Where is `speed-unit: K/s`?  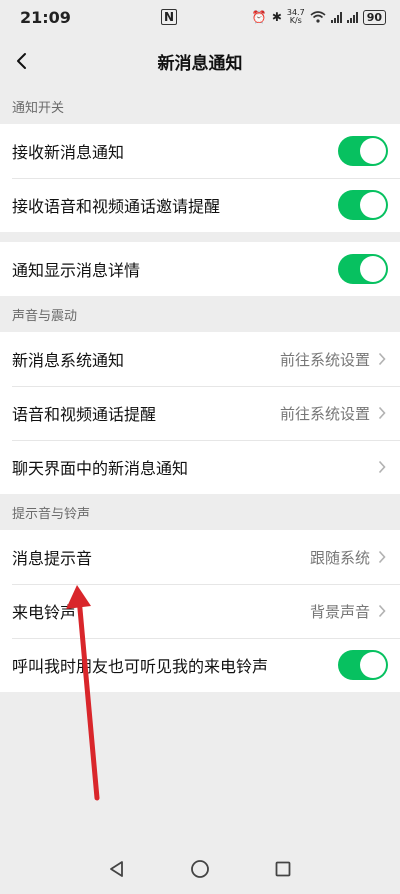
speed-unit: K/s is located at coordinates (295, 20).